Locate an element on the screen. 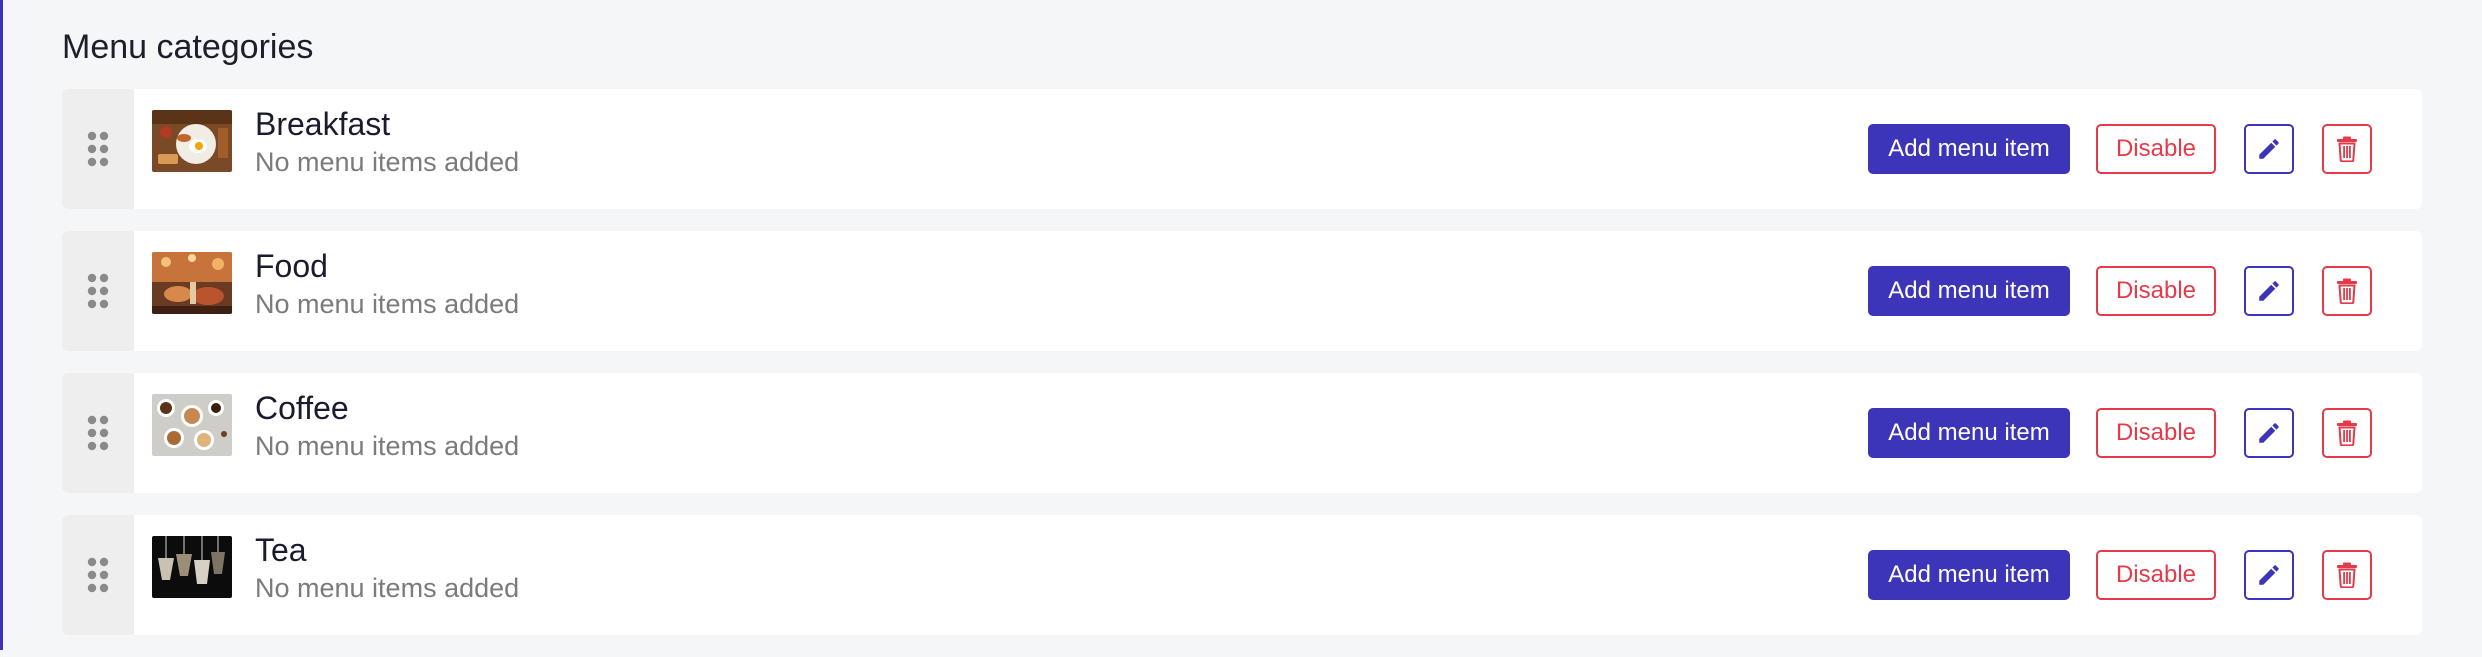 The height and width of the screenshot is (657, 2482). coffee-photo is located at coordinates (192, 425).